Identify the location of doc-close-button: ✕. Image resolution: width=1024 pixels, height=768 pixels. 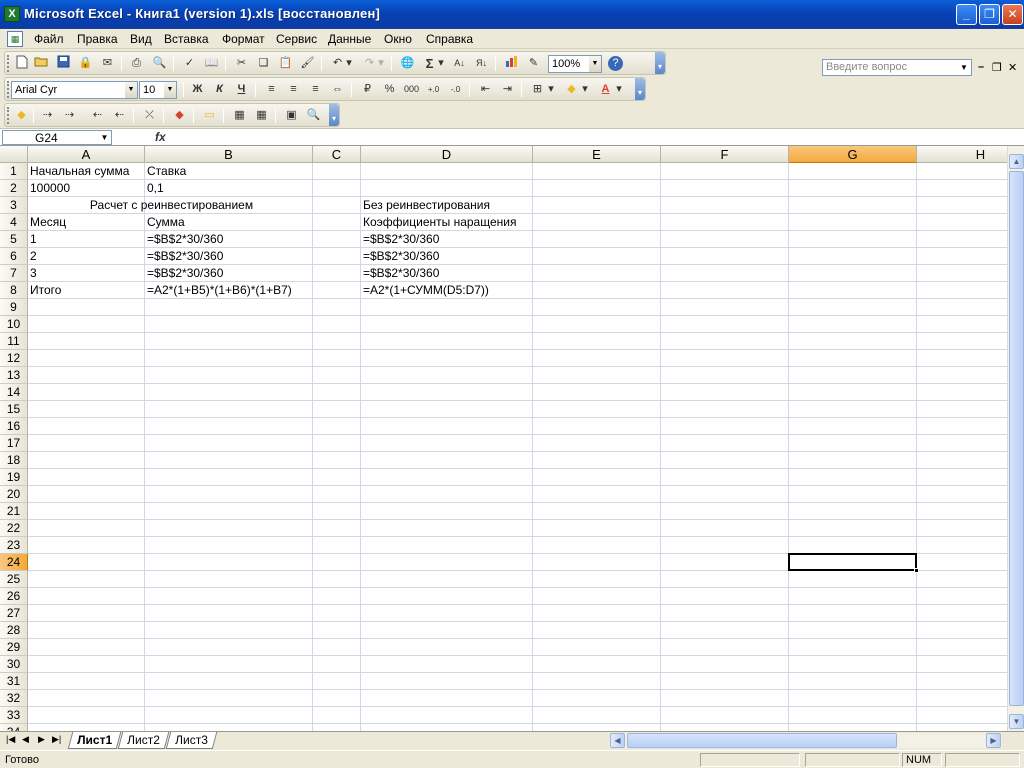
(1012, 67).